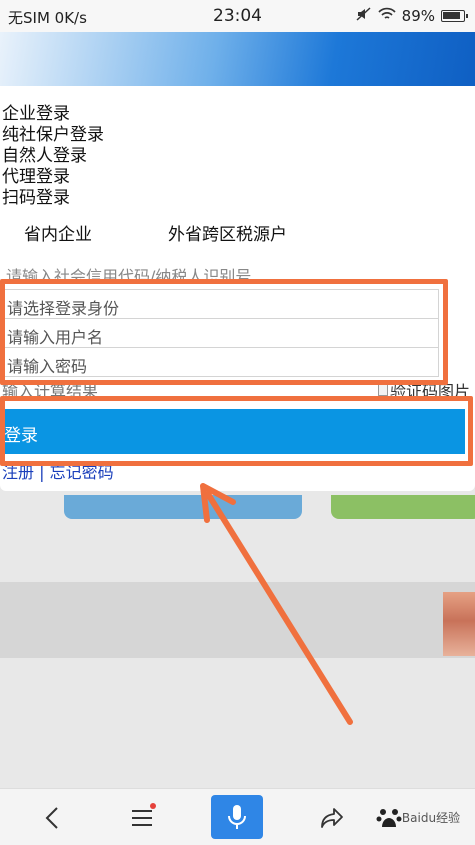 This screenshot has height=845, width=475. I want to click on microphone-icon, so click(237, 817).